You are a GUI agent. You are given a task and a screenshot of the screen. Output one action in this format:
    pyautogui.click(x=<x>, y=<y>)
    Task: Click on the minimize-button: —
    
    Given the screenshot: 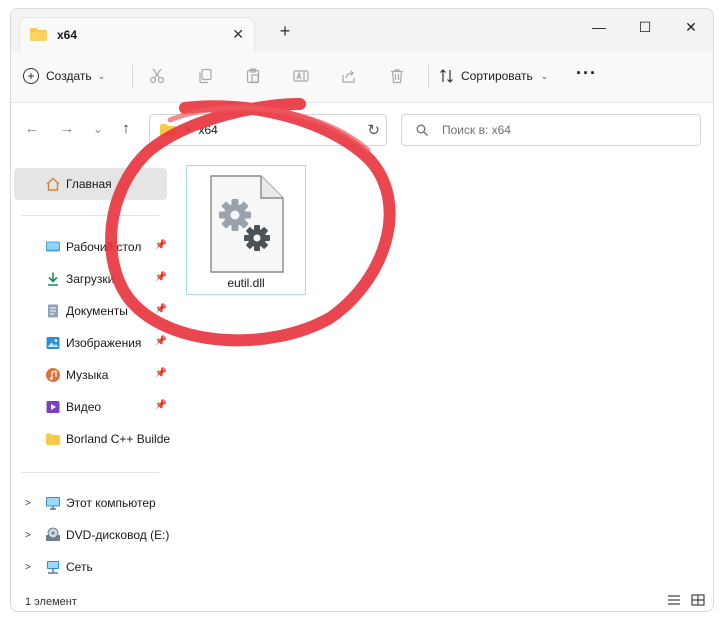 What is the action you would take?
    pyautogui.click(x=599, y=27)
    